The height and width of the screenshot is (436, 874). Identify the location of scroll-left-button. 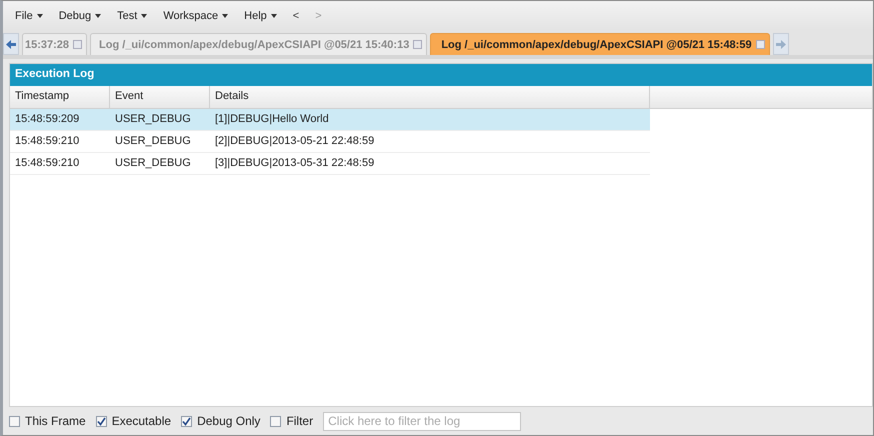
(11, 44).